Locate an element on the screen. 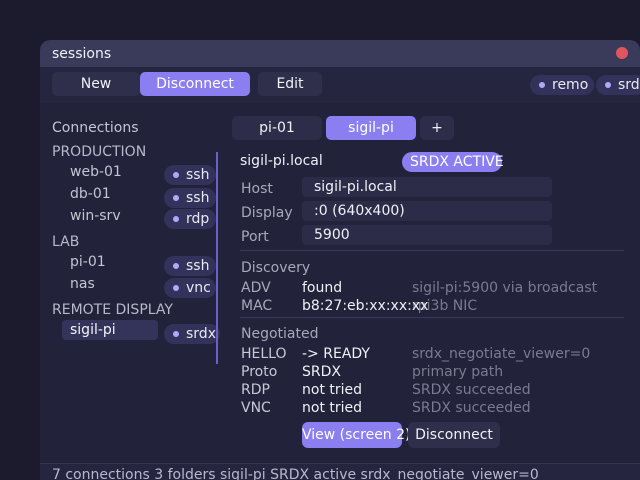  vnc-value: not tried is located at coordinates (332, 408).